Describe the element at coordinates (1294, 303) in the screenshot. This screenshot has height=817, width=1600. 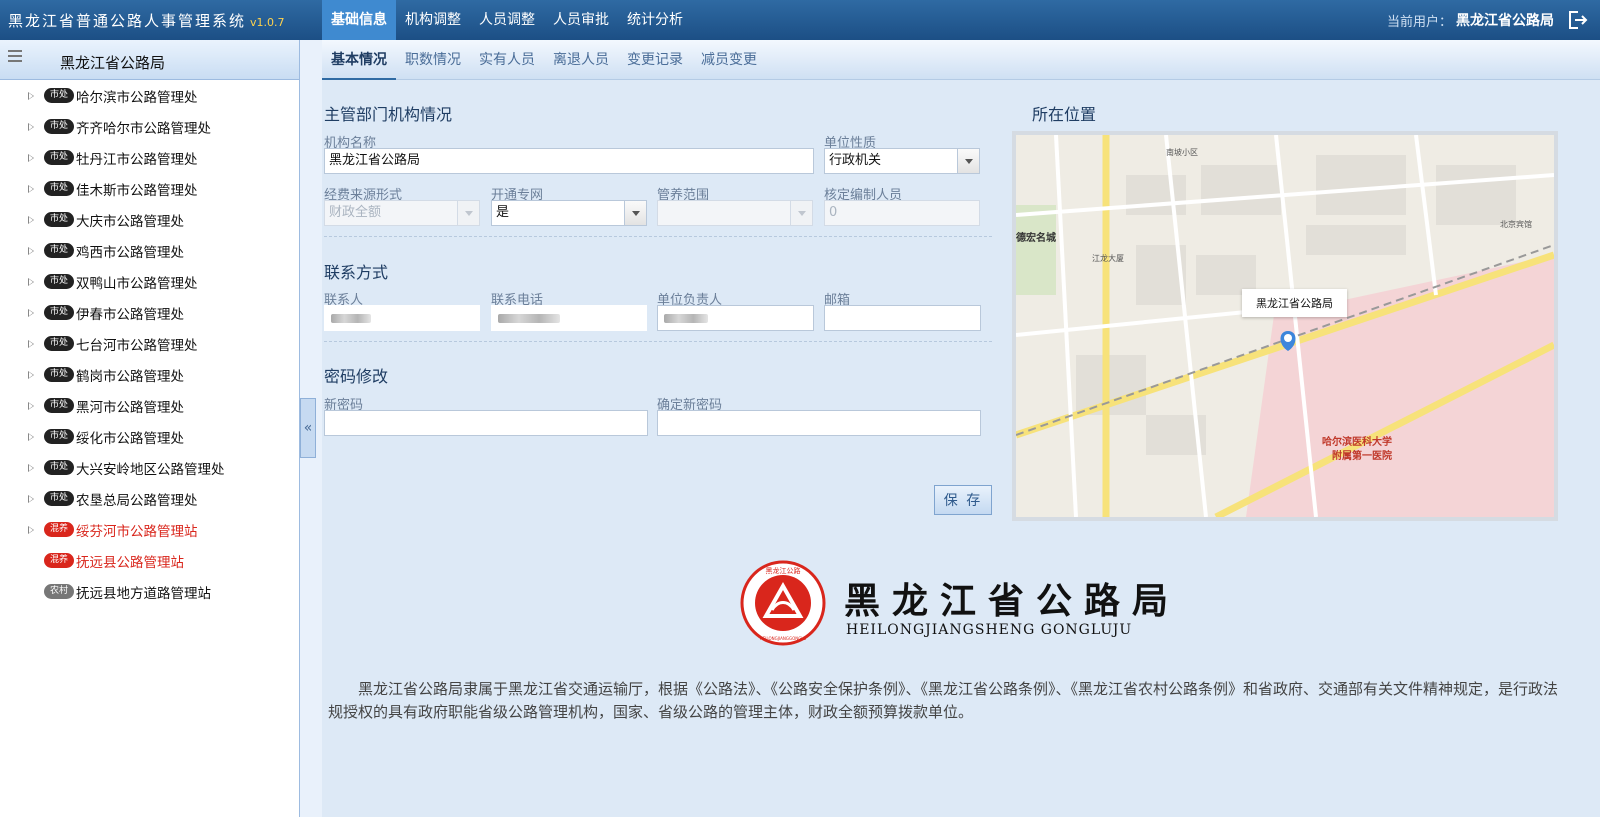
I see `map-marker-popup: 黑龙江省公路局` at that location.